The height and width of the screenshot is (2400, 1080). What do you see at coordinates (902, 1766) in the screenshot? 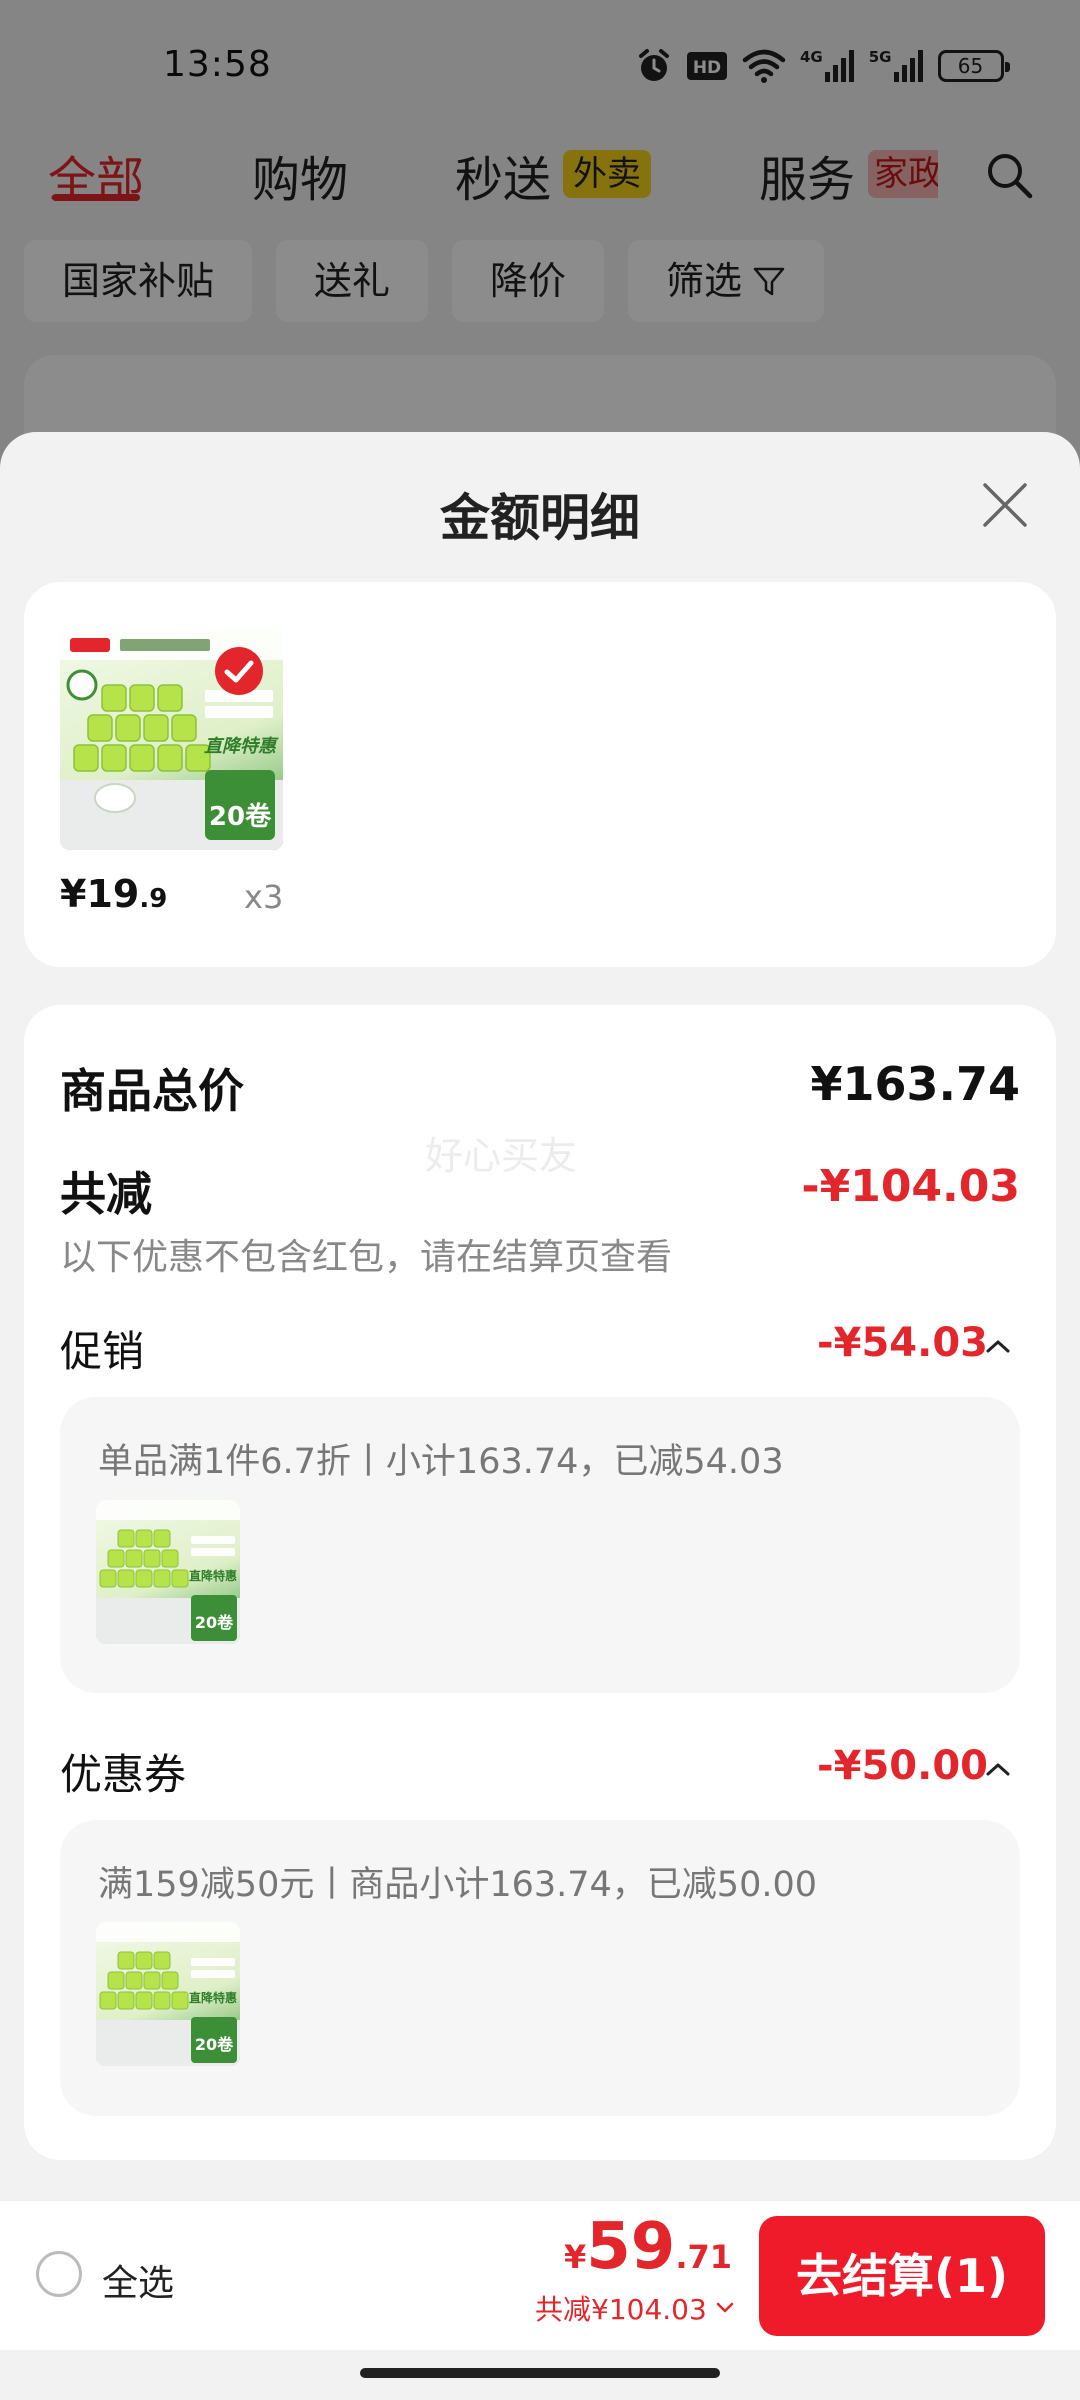
I see `coupon-value: -¥50.00` at bounding box center [902, 1766].